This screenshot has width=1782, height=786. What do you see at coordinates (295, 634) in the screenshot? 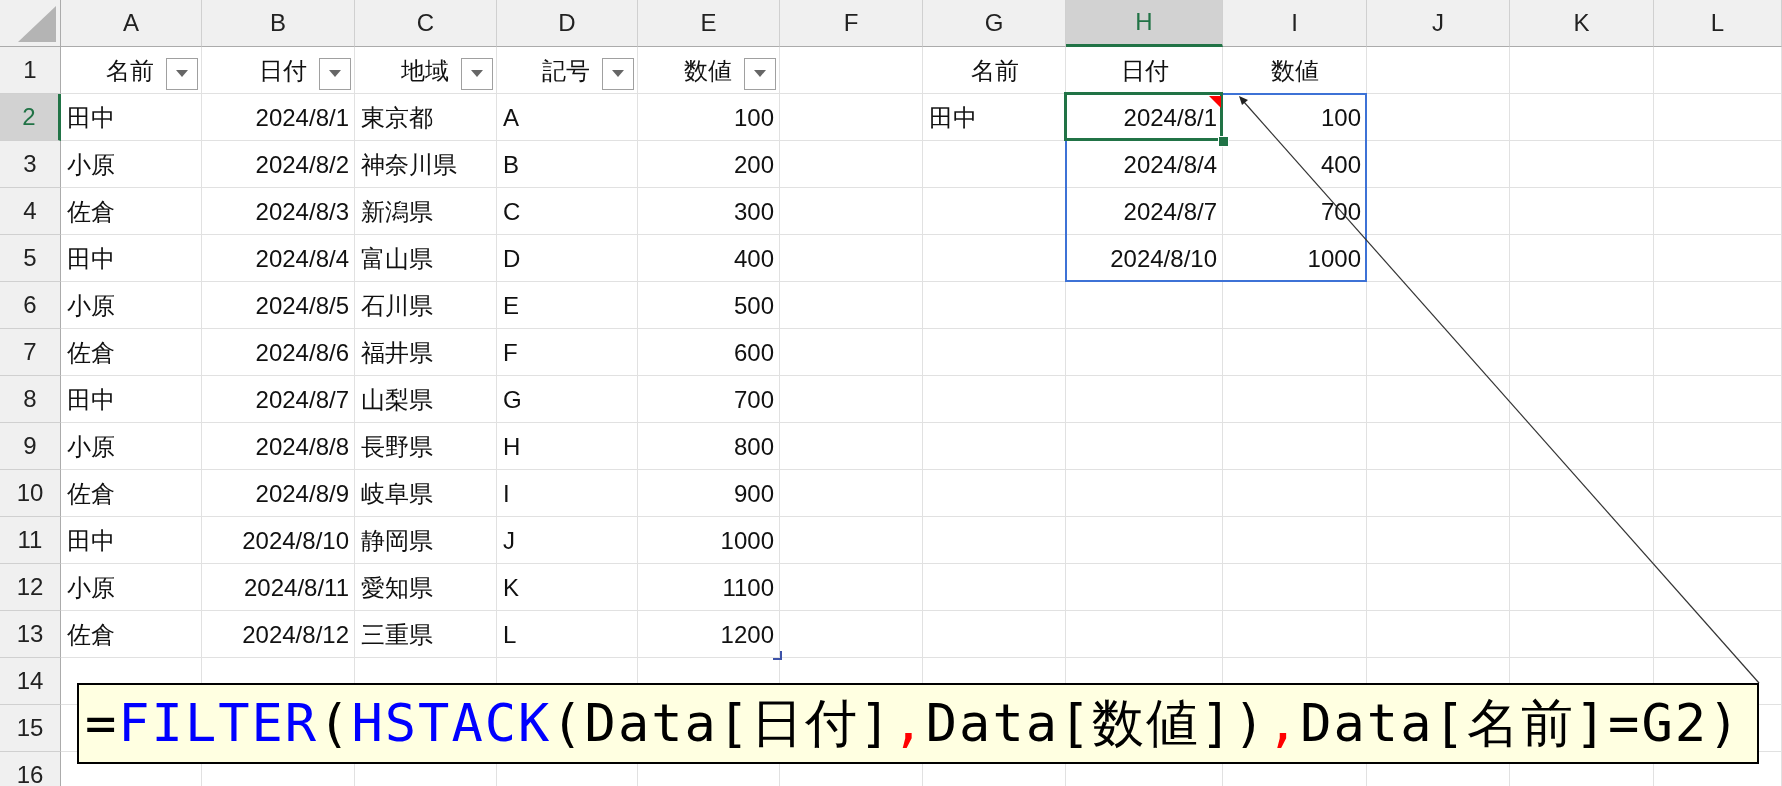
I see `cell-value: 2024/8/12` at bounding box center [295, 634].